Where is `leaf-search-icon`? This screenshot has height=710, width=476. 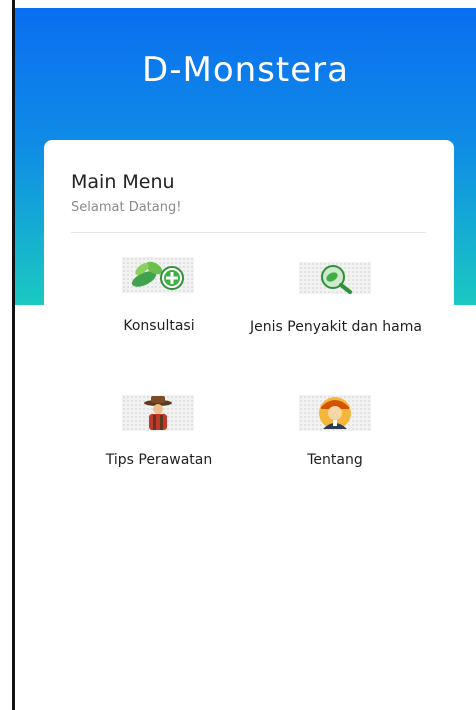 leaf-search-icon is located at coordinates (335, 278).